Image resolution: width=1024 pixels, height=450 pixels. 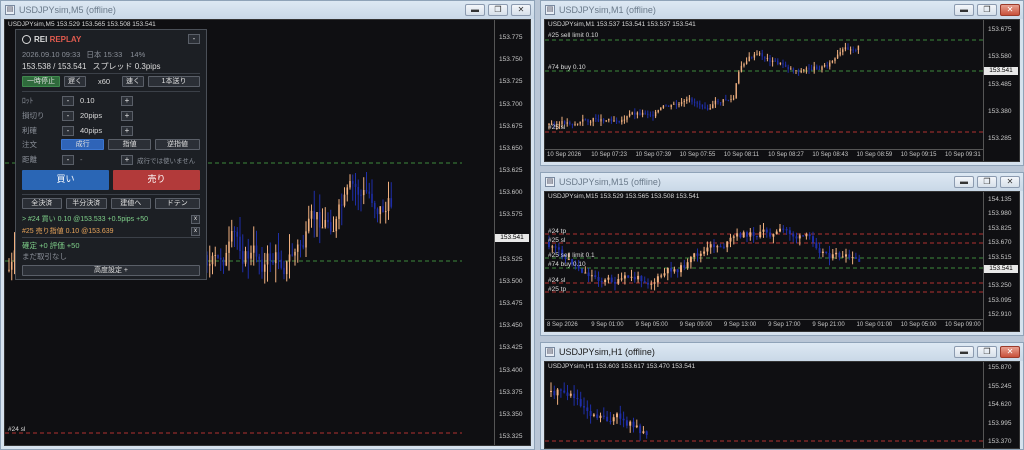 What do you see at coordinates (86, 203) in the screenshot?
I see `close-half-button: 半分決済` at bounding box center [86, 203].